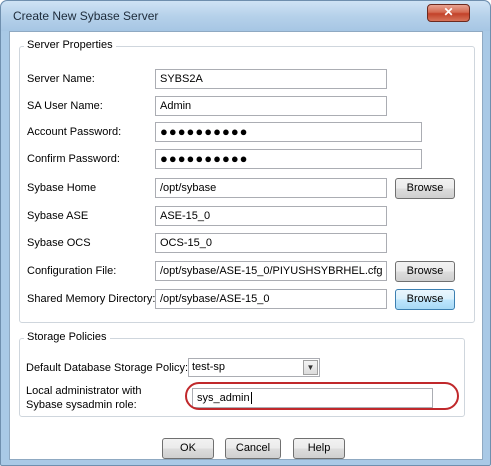 The width and height of the screenshot is (491, 466). What do you see at coordinates (425, 271) in the screenshot?
I see `configuration-file-browse-button: Browse` at bounding box center [425, 271].